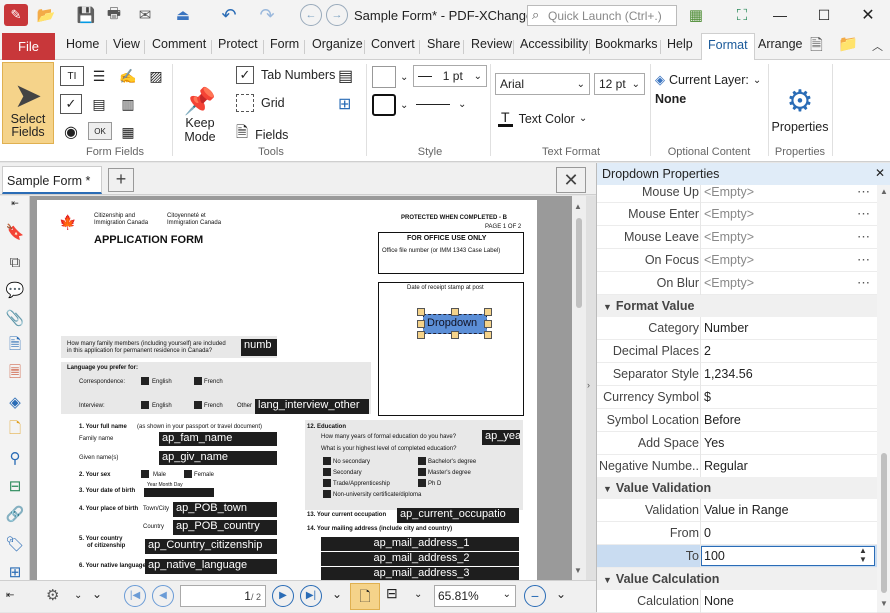  Describe the element at coordinates (229, 15) in the screenshot. I see `undo-icon: ↶` at that location.